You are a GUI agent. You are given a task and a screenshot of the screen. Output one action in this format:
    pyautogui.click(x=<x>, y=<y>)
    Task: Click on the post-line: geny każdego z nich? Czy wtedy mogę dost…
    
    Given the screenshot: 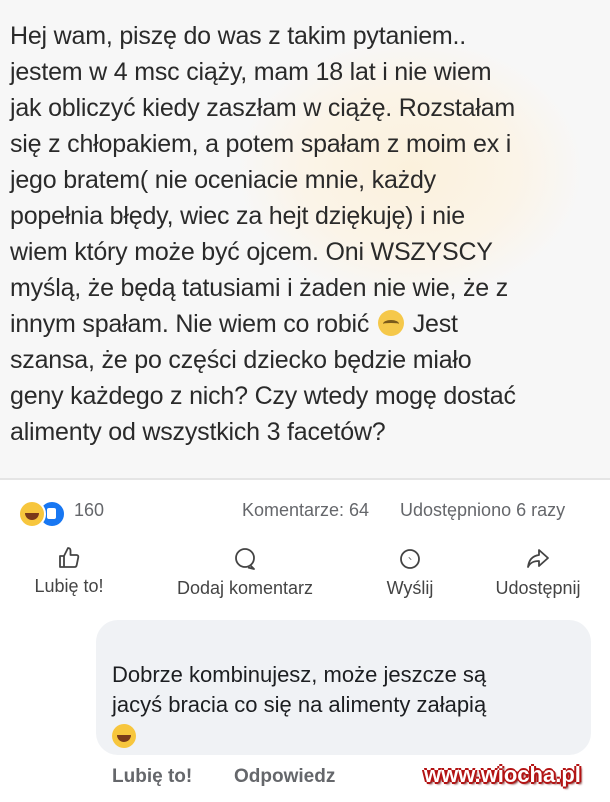 What is the action you would take?
    pyautogui.click(x=263, y=396)
    